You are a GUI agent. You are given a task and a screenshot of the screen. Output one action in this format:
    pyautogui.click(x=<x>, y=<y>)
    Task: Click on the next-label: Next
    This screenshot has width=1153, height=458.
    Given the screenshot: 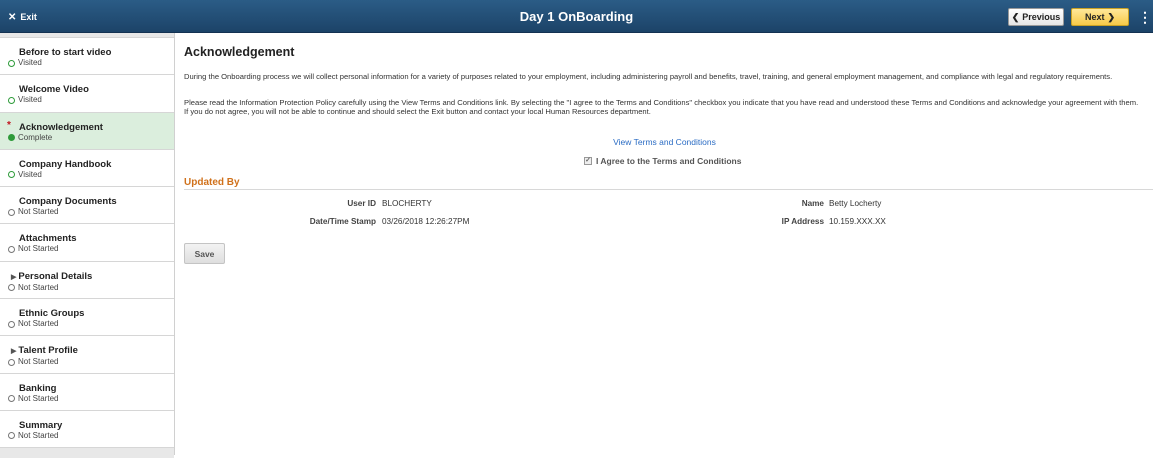 What is the action you would take?
    pyautogui.click(x=1094, y=17)
    